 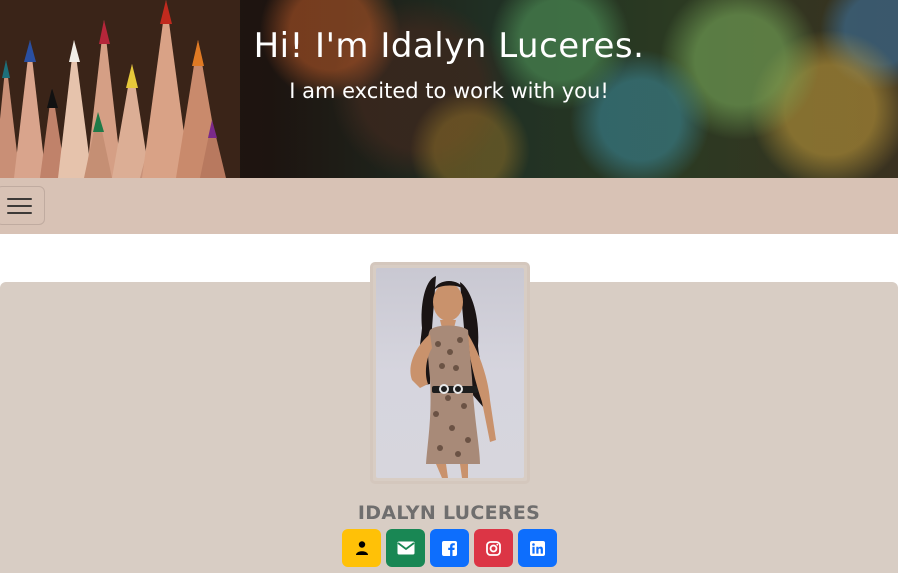 I want to click on profile-name: IDALYN LUCERES, so click(x=449, y=513).